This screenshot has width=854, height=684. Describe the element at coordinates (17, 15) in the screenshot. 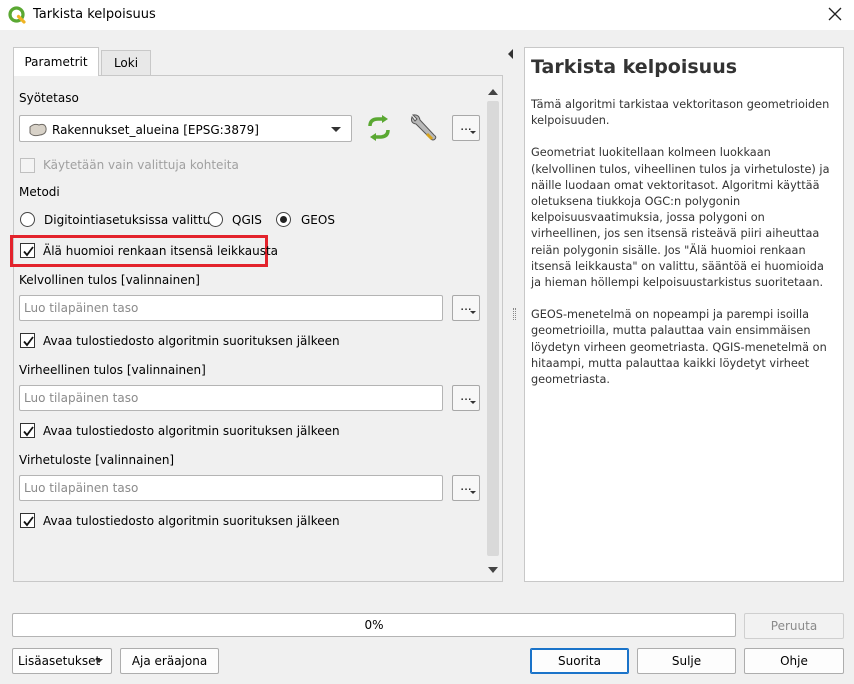

I see `qgis-logo-icon` at that location.